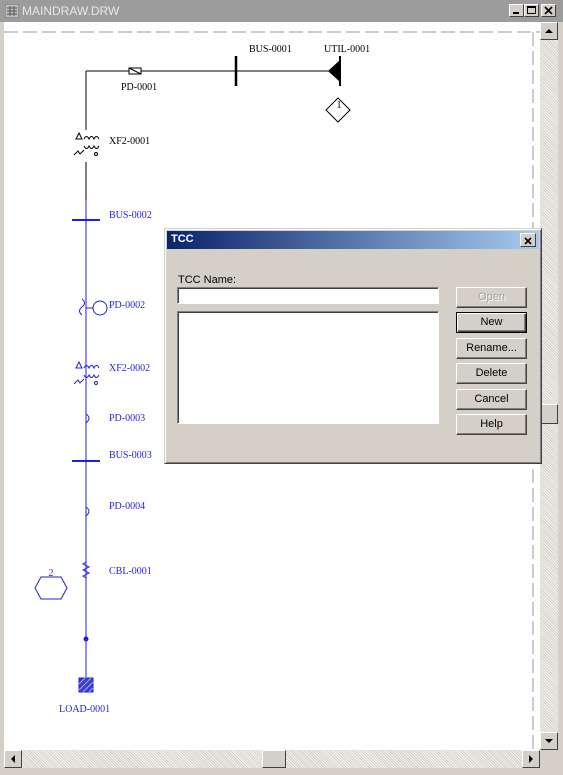  Describe the element at coordinates (491, 399) in the screenshot. I see `cancel-button: Cancel` at that location.